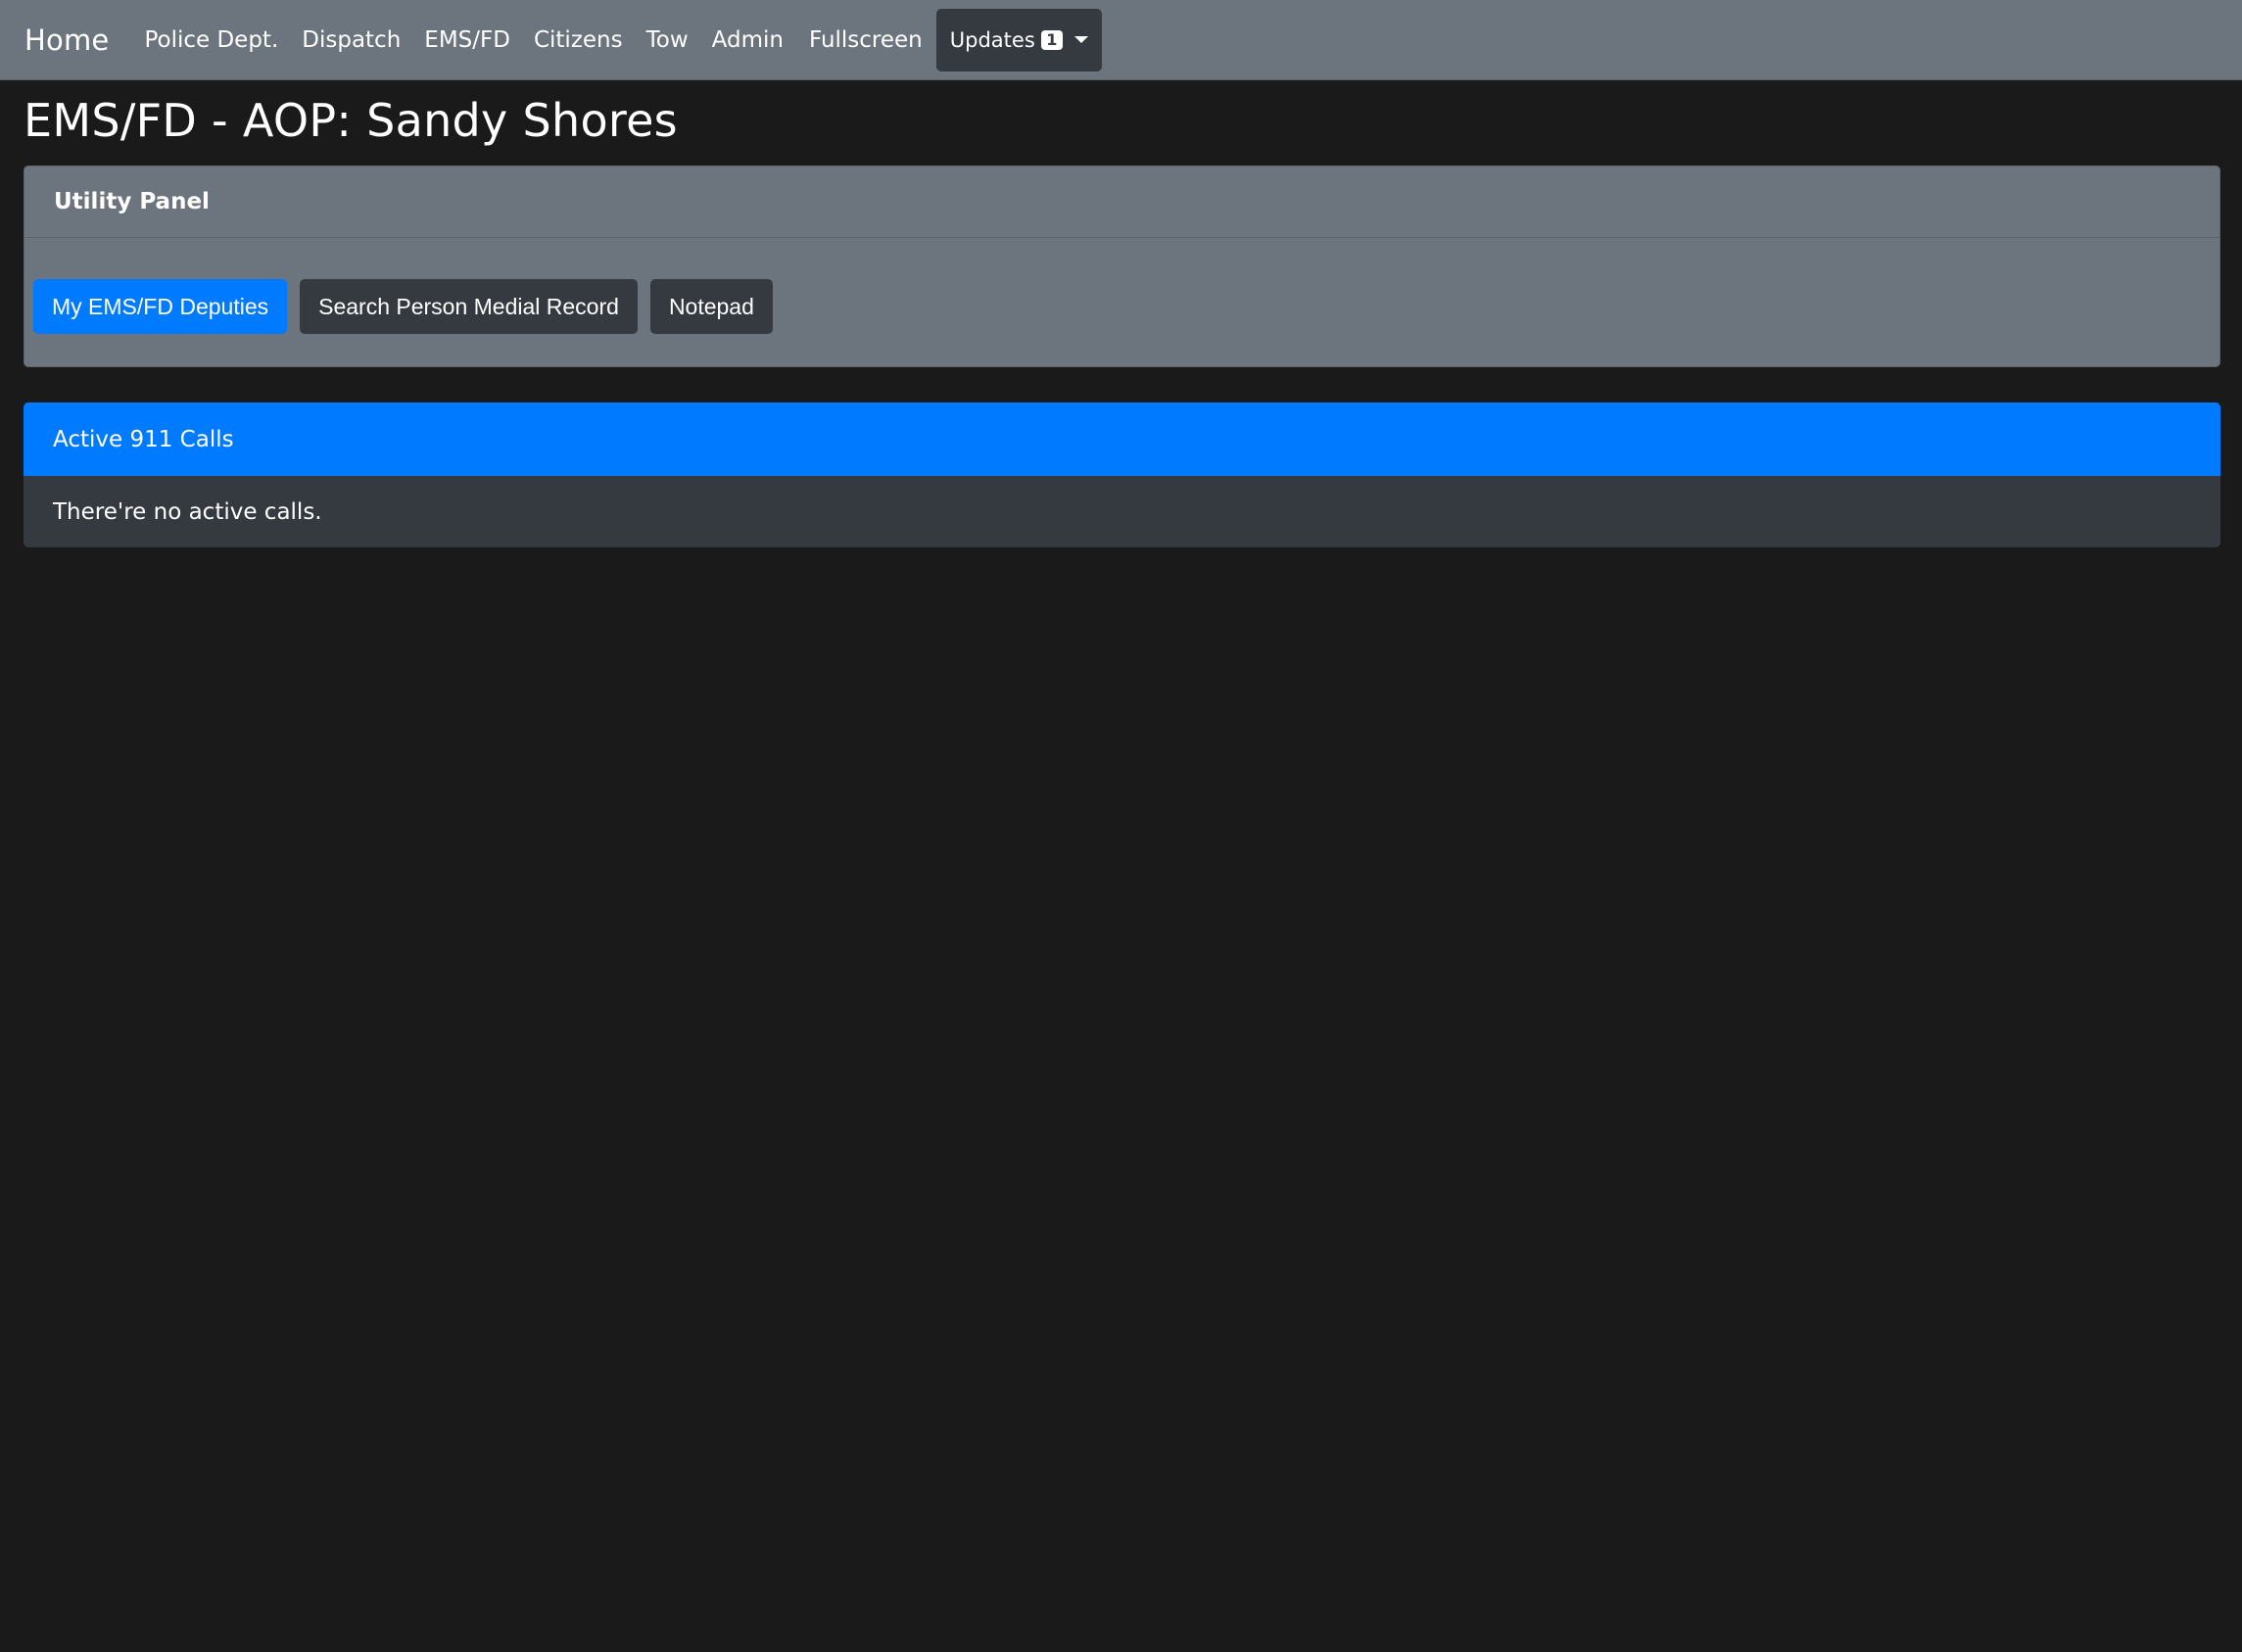 This screenshot has height=1652, width=2242. I want to click on utility-panel-header: Utility Panel, so click(1121, 202).